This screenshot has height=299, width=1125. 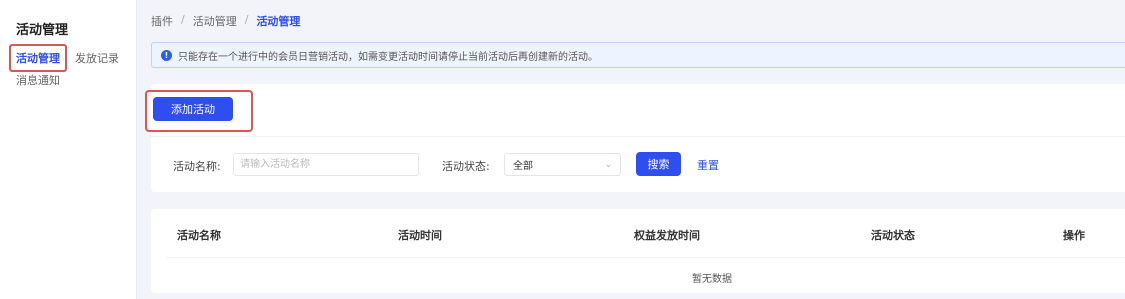 I want to click on sidebar-item-notifications: 消息通知, so click(x=38, y=80).